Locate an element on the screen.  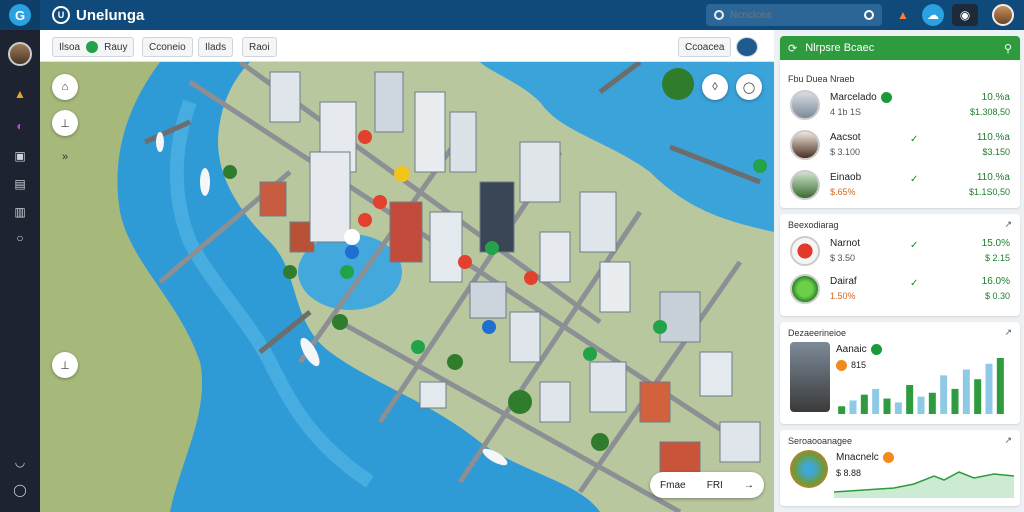
section-title: Dezaeerineioe is located at coordinates (817, 333).